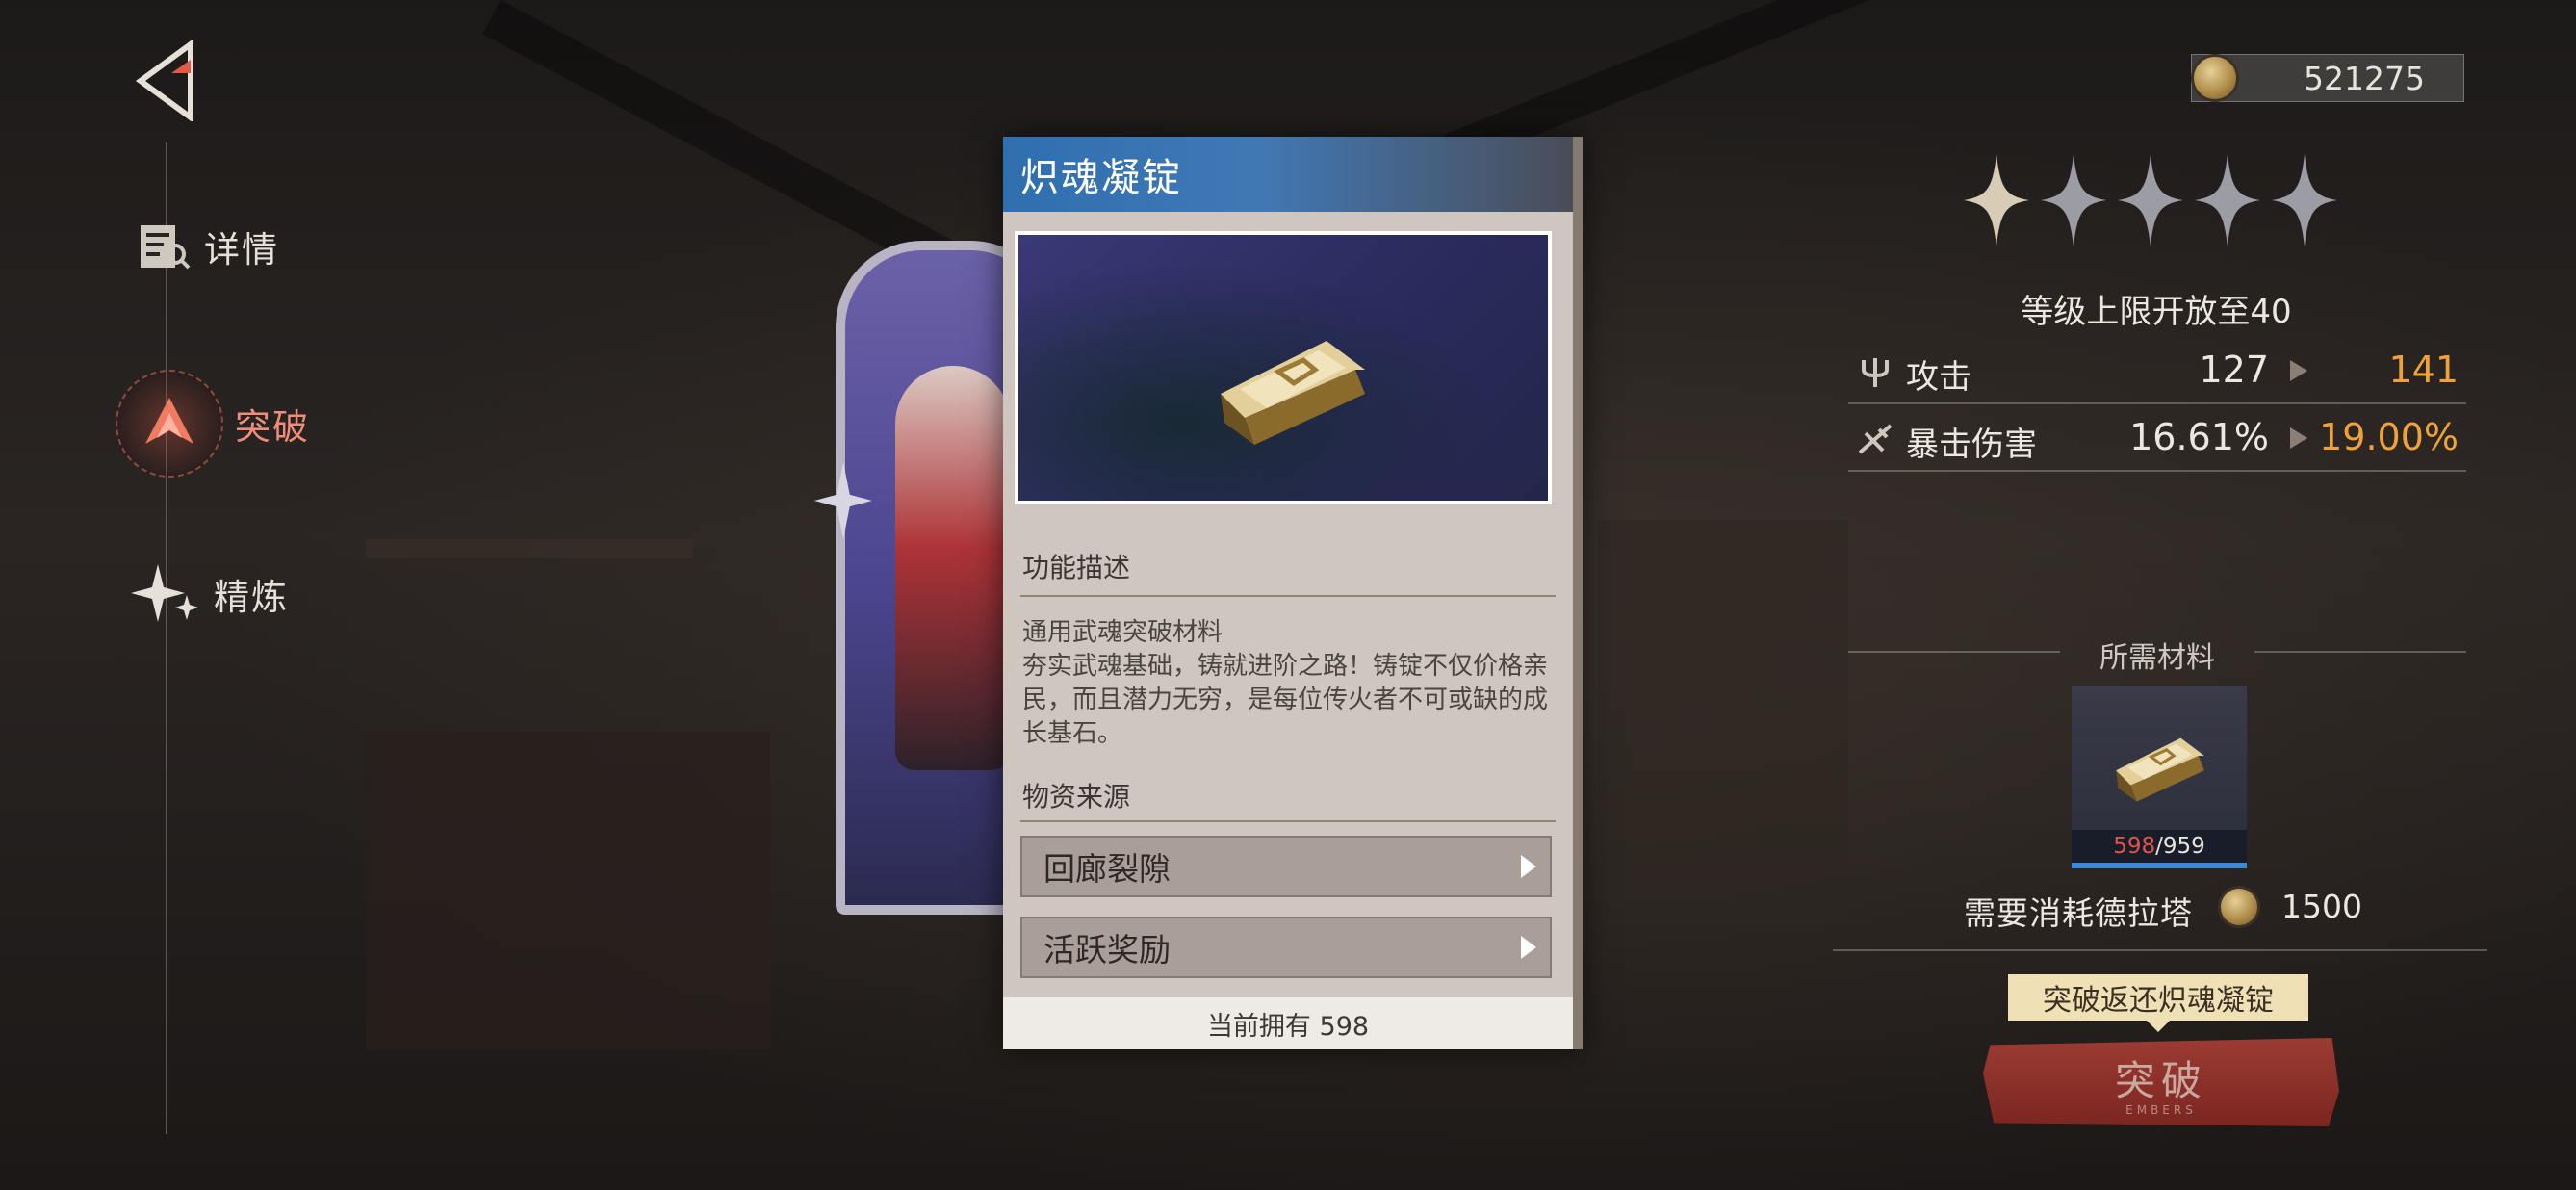  I want to click on description-subtitle: 通用武魂突破材料, so click(1123, 633).